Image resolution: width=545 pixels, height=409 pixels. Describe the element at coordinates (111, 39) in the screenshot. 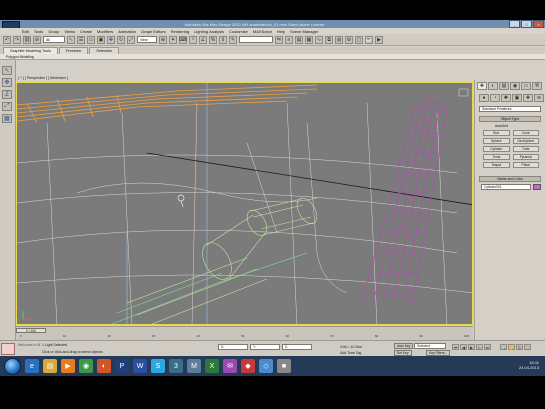

I see `move-icon: ✥` at that location.